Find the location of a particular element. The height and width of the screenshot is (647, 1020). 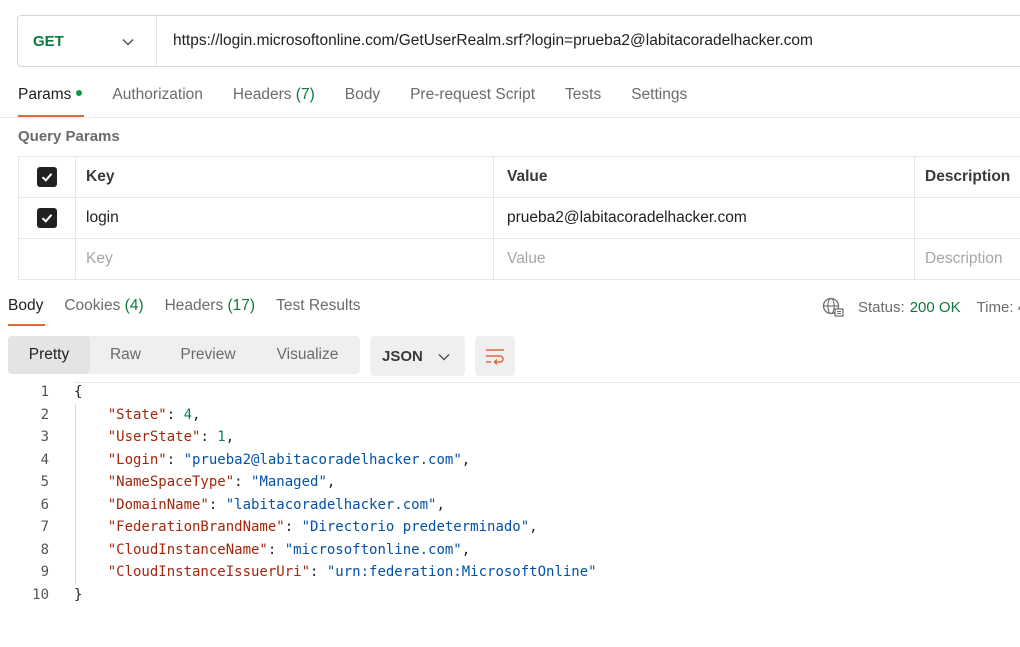

code-line: 5 "NameSpaceType": "Managed", is located at coordinates (510, 482).